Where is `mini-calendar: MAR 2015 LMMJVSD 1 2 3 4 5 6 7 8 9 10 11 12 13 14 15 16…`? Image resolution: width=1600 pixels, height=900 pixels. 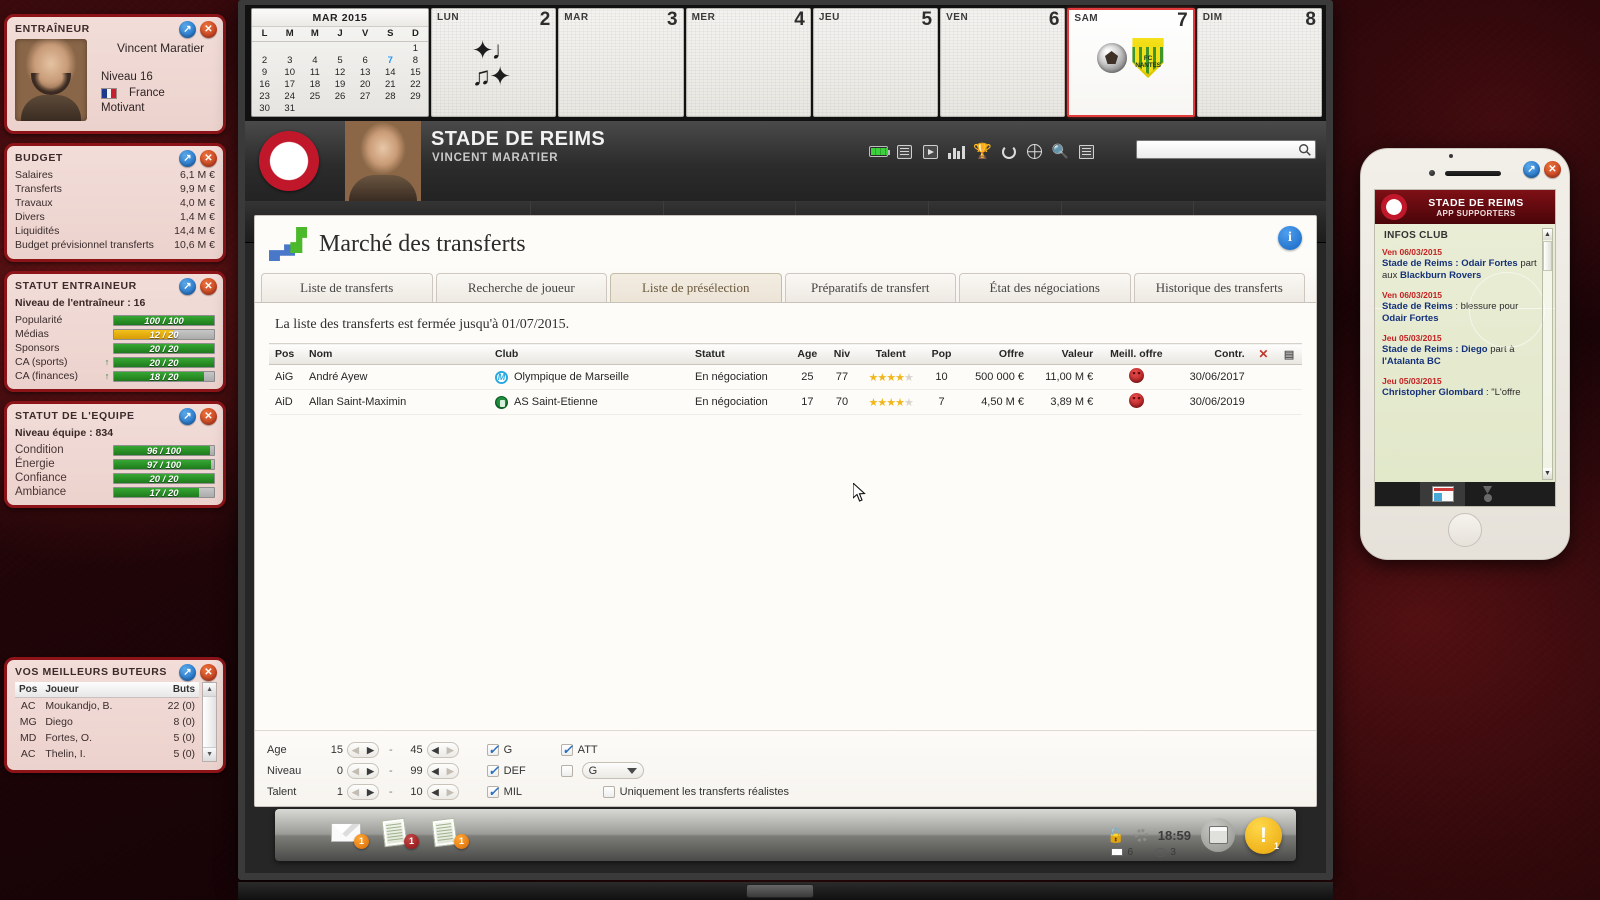
mini-calendar: MAR 2015 LMMJVSD 1 2 3 4 5 6 7 8 9 10 11 12 13 14 15 16… is located at coordinates (340, 62).